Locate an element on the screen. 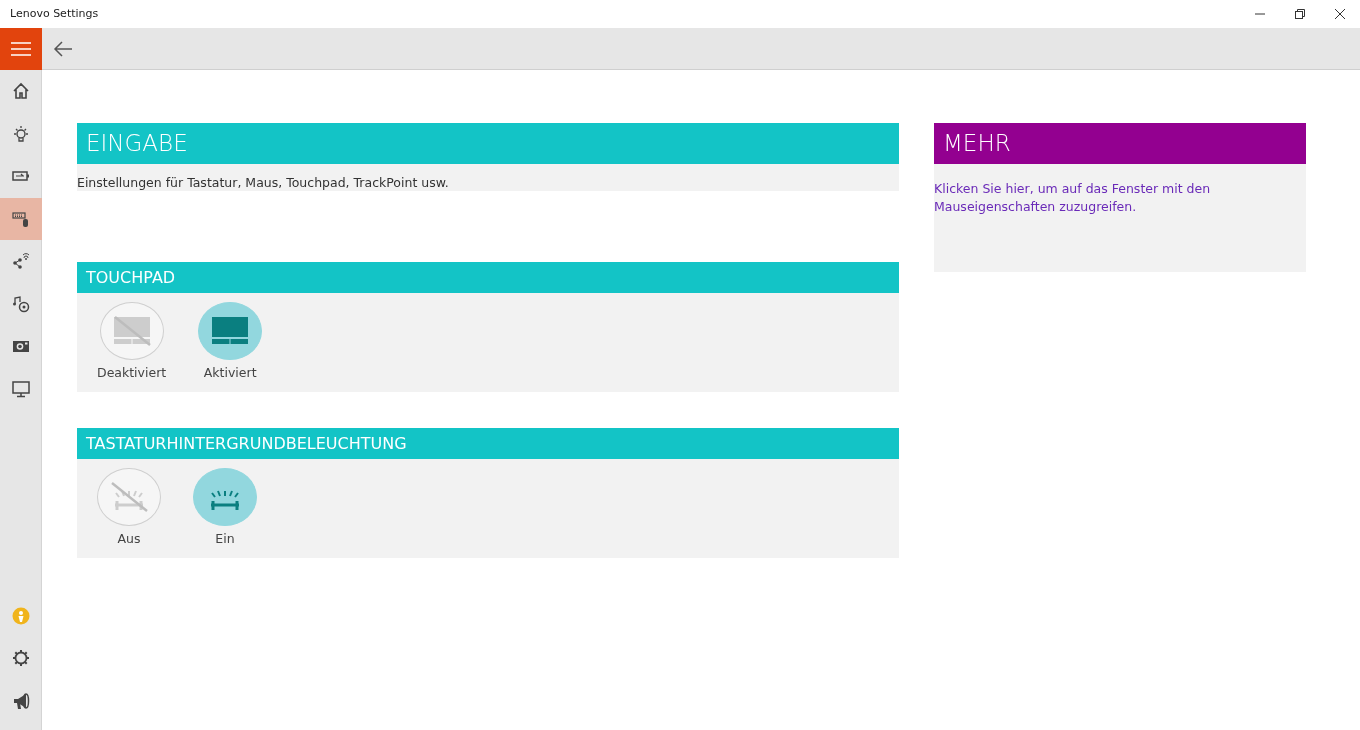  music-film-icon is located at coordinates (21, 303).